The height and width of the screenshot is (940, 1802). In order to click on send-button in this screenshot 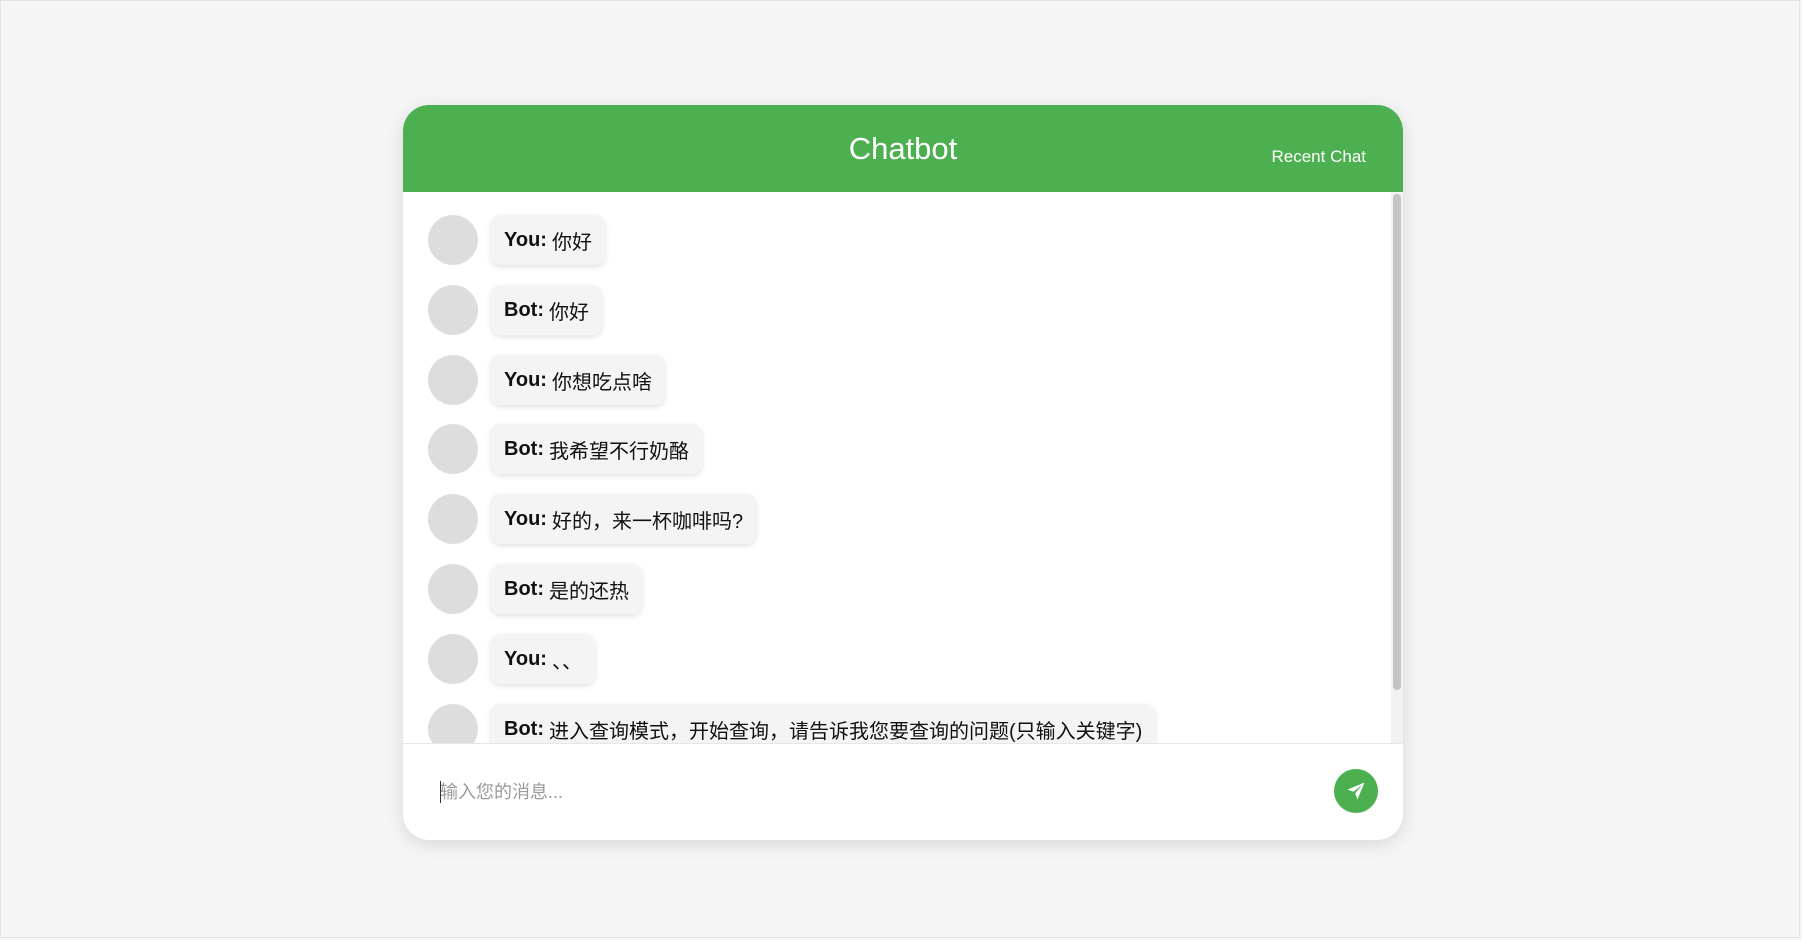, I will do `click(1356, 791)`.